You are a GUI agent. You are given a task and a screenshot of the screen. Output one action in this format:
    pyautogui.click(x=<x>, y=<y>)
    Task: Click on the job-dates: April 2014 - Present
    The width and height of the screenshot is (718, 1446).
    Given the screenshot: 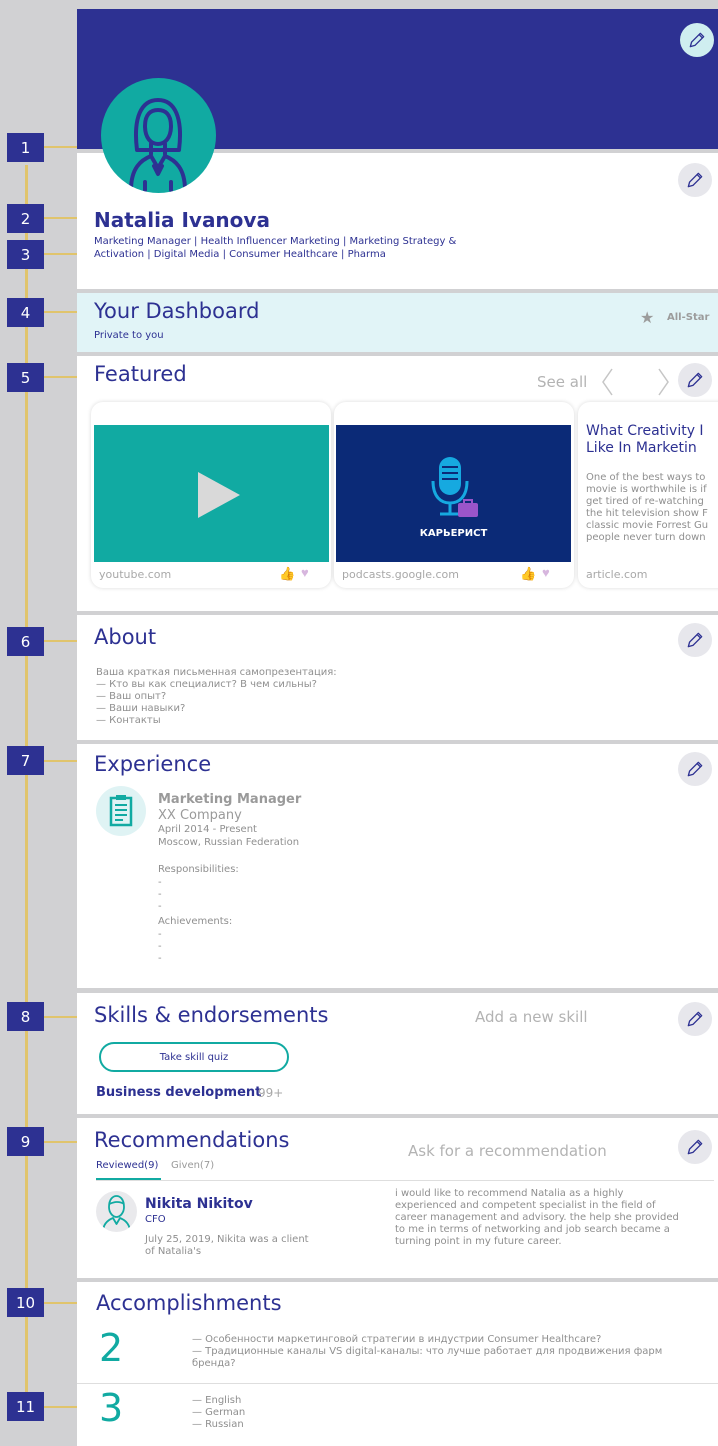 What is the action you would take?
    pyautogui.click(x=207, y=829)
    